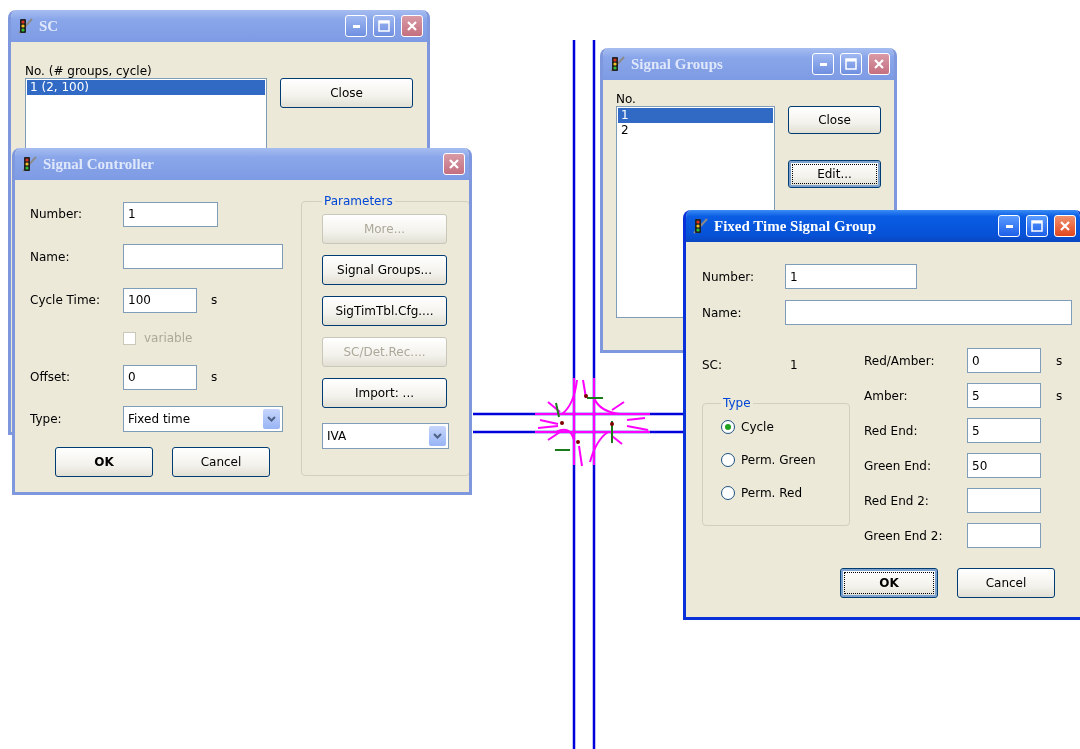 Image resolution: width=1080 pixels, height=749 pixels. Describe the element at coordinates (89, 71) in the screenshot. I see `list-label: No. (# groups, cycle)` at that location.